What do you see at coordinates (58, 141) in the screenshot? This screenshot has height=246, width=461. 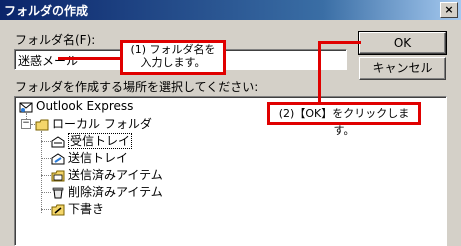 I see `inbox-icon` at bounding box center [58, 141].